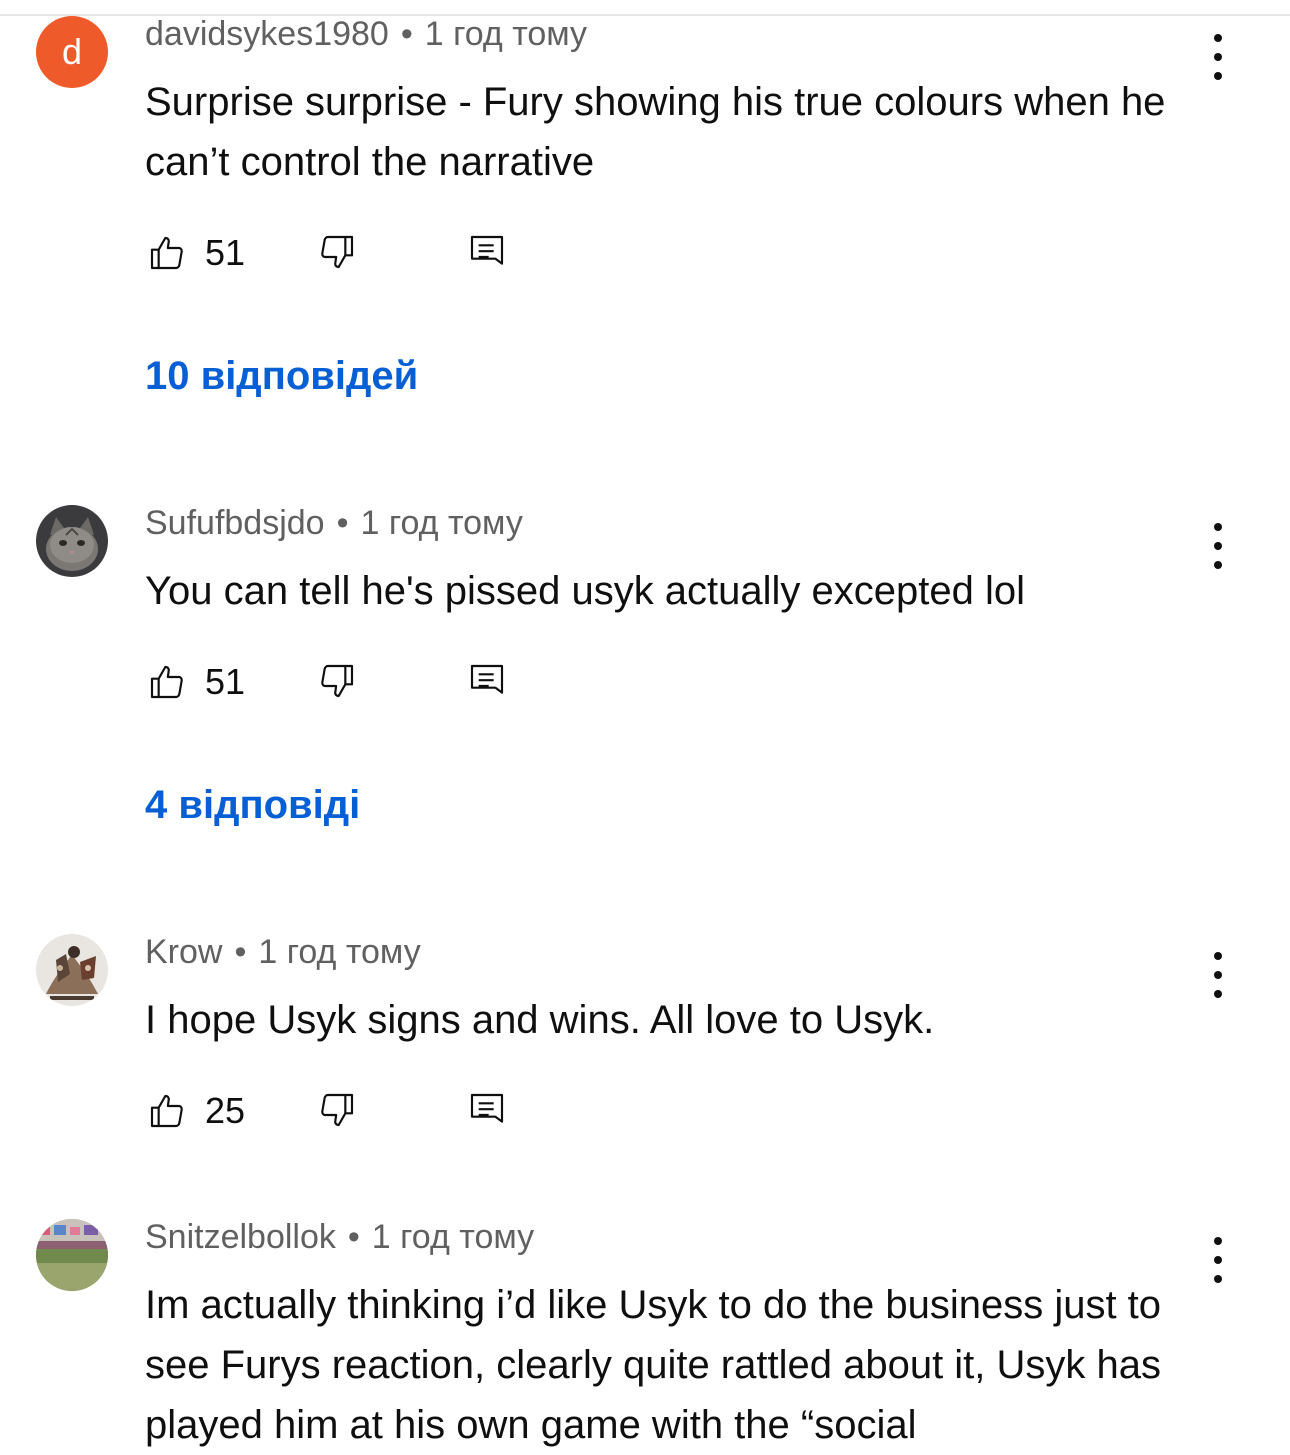 This screenshot has width=1290, height=1455. Describe the element at coordinates (235, 523) in the screenshot. I see `comment-author: Sufufbdsjdo` at that location.